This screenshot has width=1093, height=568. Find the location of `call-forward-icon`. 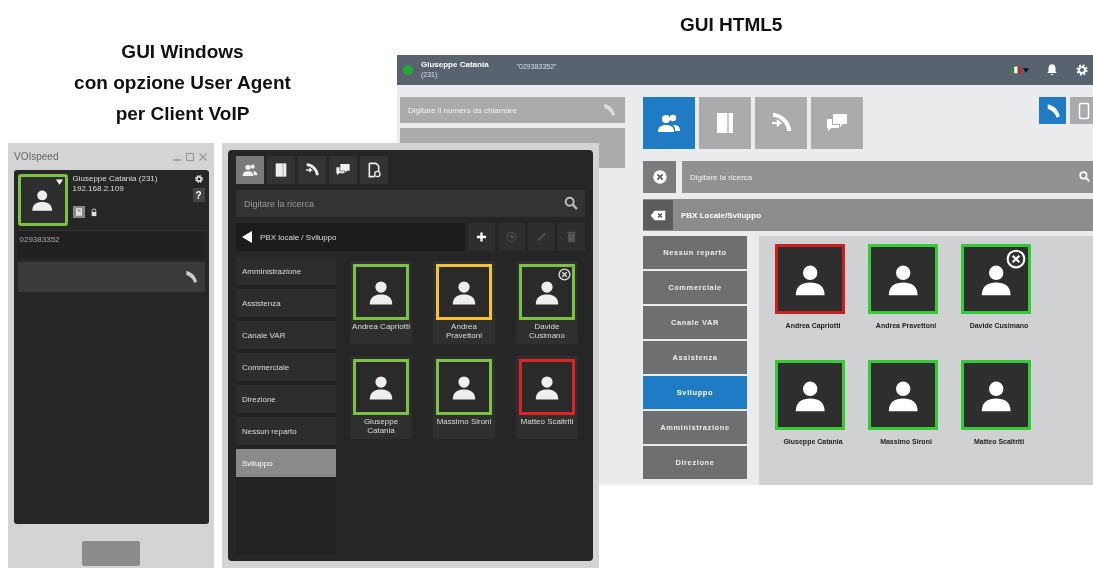

call-forward-icon is located at coordinates (312, 170).